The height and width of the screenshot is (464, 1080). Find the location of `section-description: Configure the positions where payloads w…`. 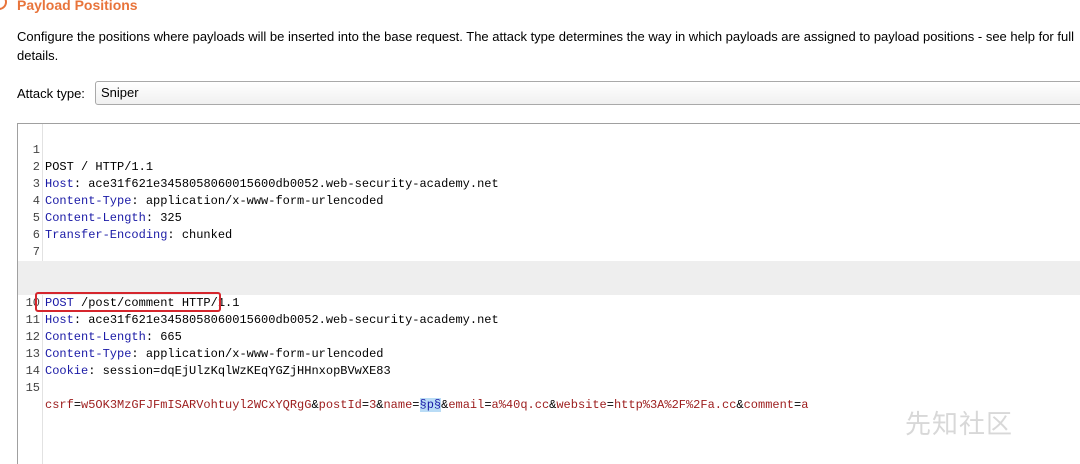

section-description: Configure the positions where payloads w… is located at coordinates (545, 46).